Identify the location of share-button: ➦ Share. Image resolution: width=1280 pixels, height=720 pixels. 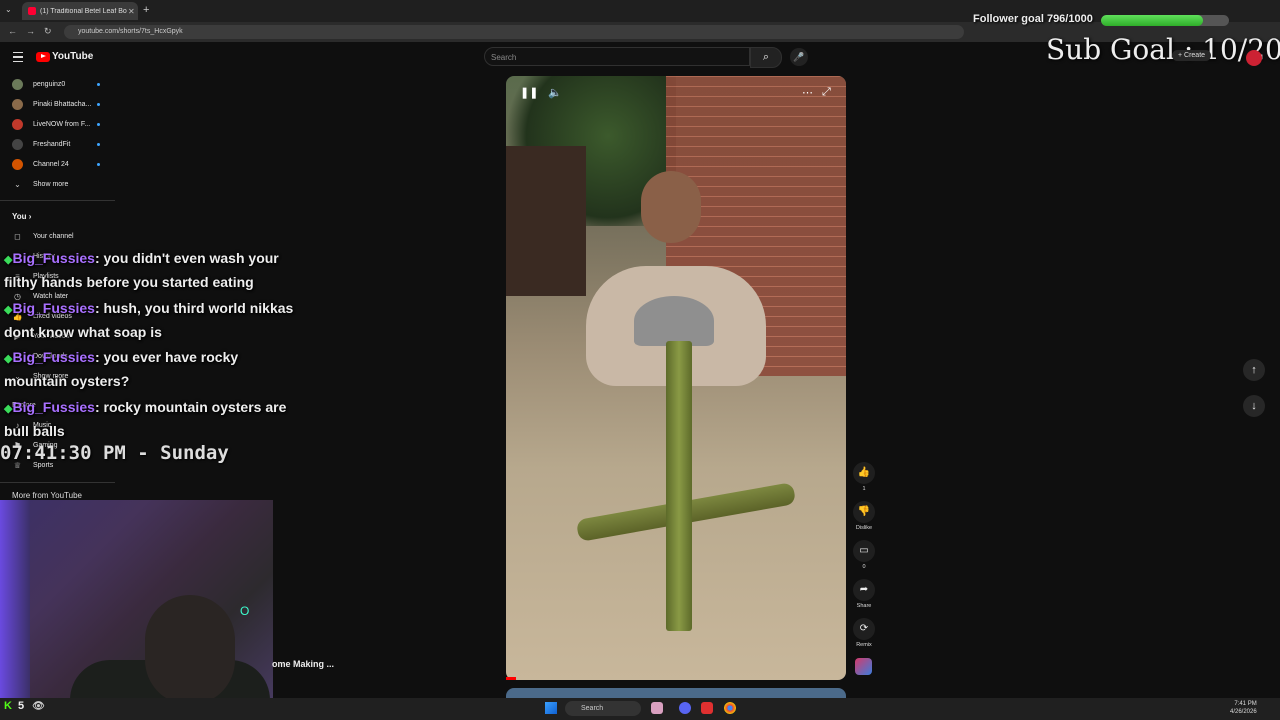
(864, 594).